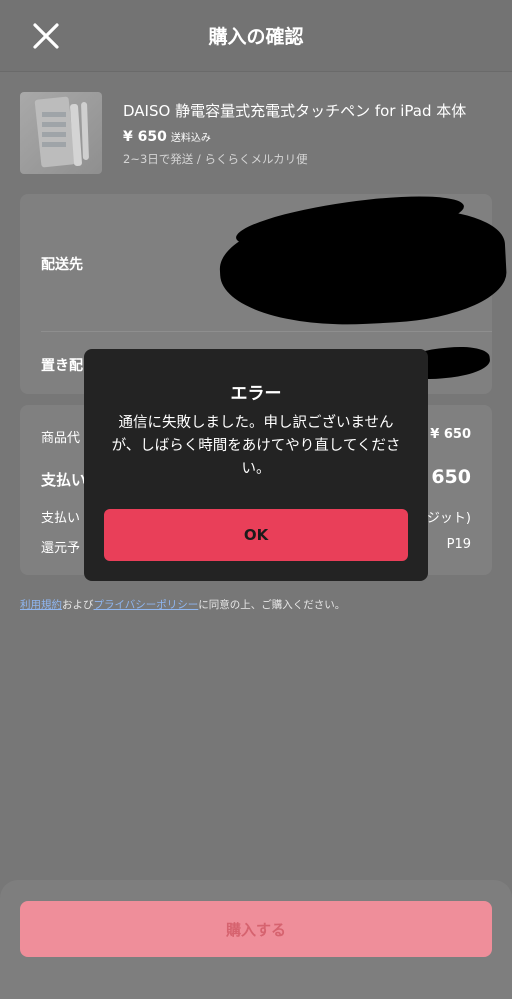  What do you see at coordinates (41, 605) in the screenshot?
I see `terms-link: 利用規約` at bounding box center [41, 605].